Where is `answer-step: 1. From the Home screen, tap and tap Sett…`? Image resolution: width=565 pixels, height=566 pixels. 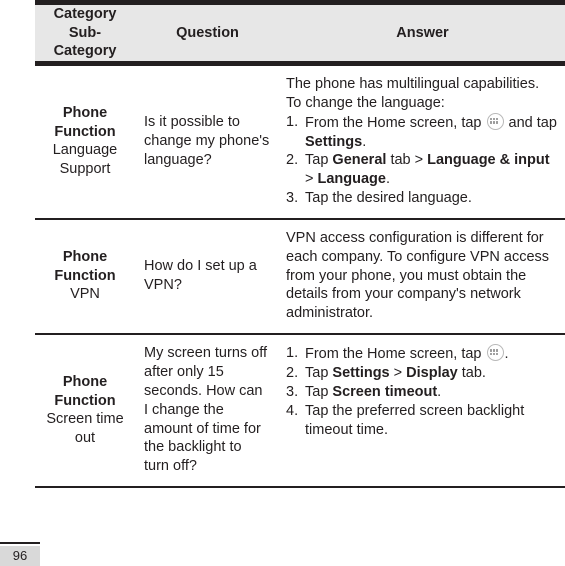 answer-step: 1. From the Home screen, tap and tap Sett… is located at coordinates (421, 132).